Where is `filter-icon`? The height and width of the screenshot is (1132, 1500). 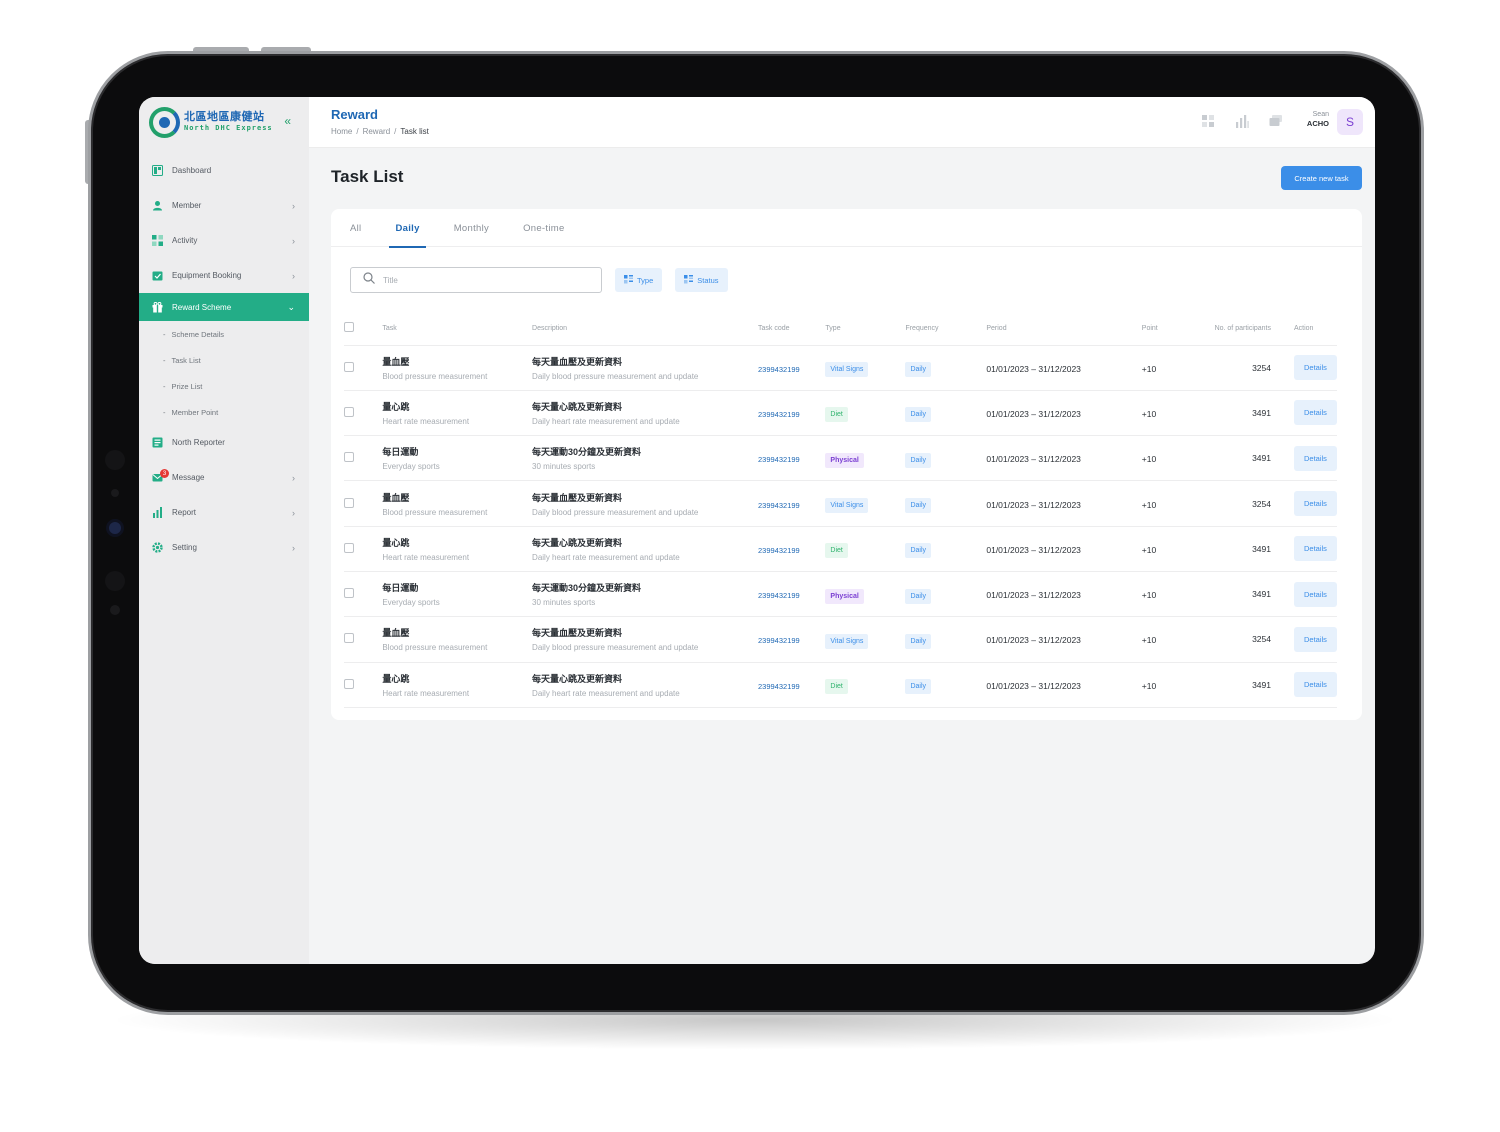 filter-icon is located at coordinates (690, 280).